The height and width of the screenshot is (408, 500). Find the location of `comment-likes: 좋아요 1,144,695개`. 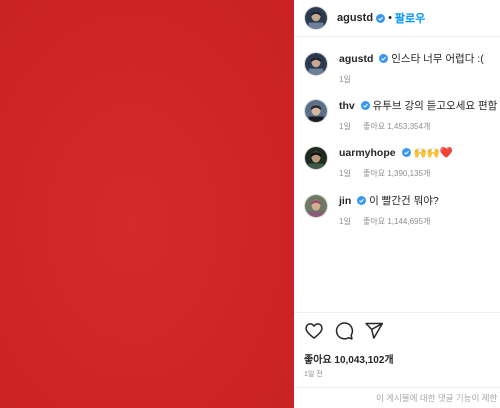

comment-likes: 좋아요 1,144,695개 is located at coordinates (396, 221).